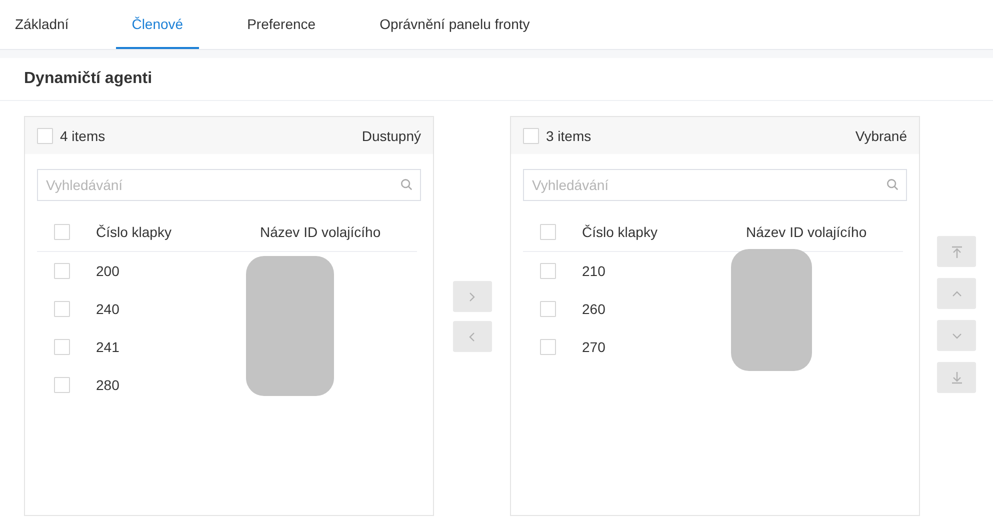 This screenshot has height=521, width=993. What do you see at coordinates (391, 136) in the screenshot?
I see `panel-title: Dustupný` at bounding box center [391, 136].